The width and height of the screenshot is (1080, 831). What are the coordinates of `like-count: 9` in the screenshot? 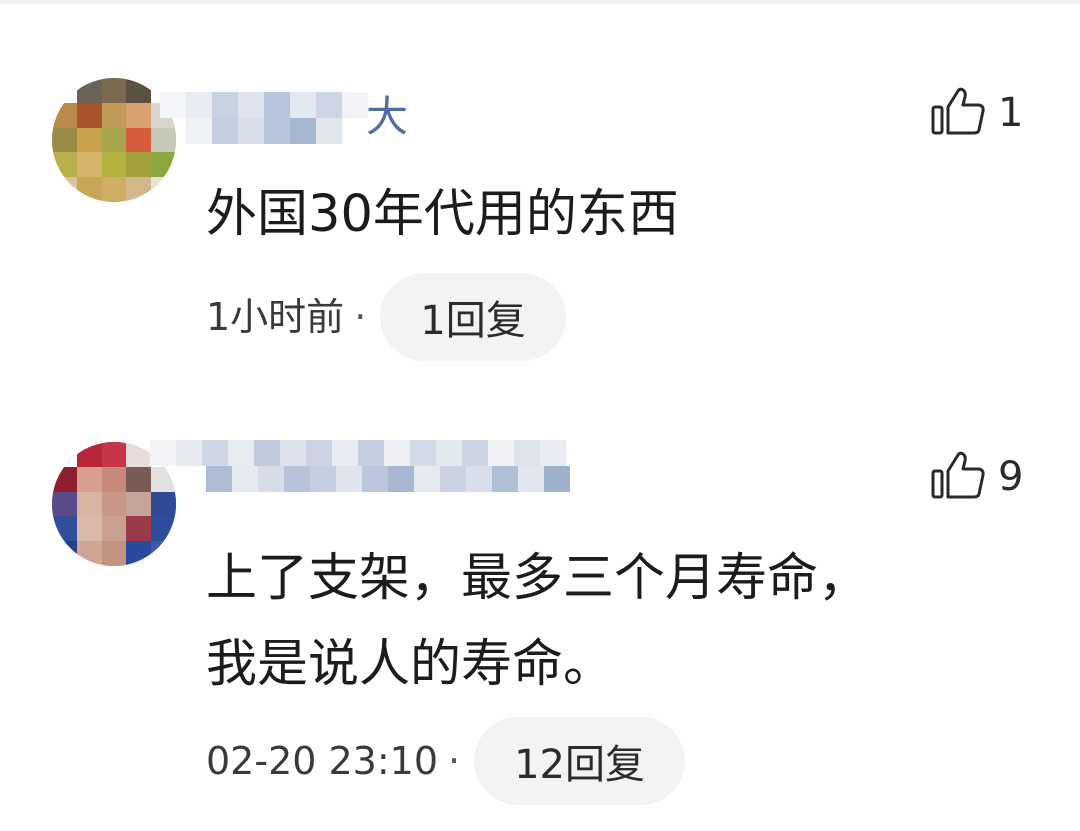 It's located at (1011, 477).